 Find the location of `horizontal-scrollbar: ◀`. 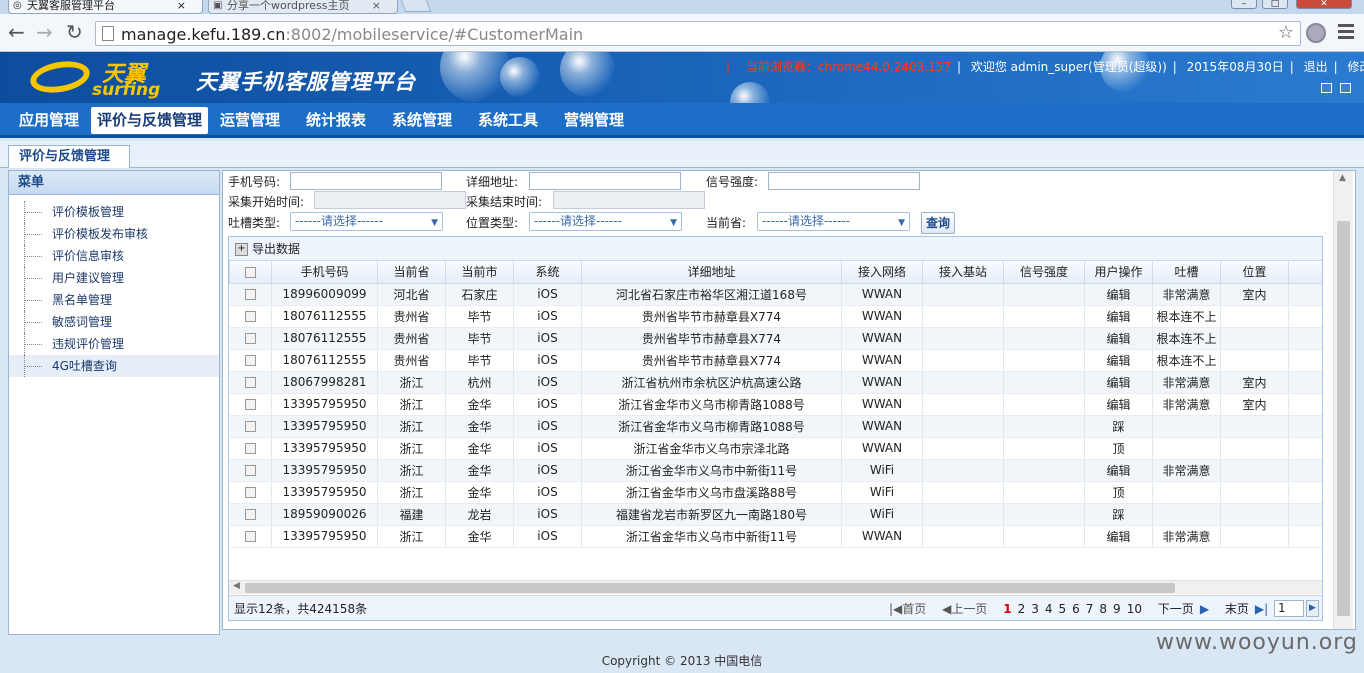

horizontal-scrollbar: ◀ is located at coordinates (775, 587).